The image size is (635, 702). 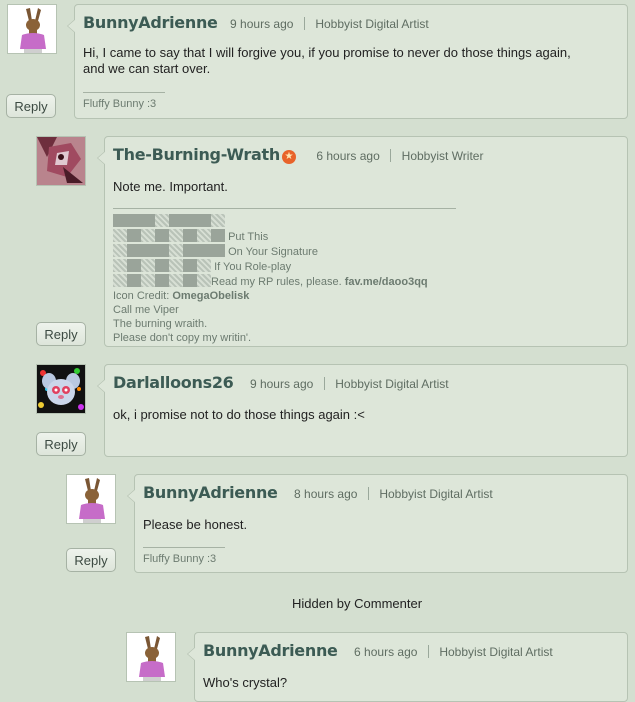 What do you see at coordinates (245, 682) in the screenshot?
I see `comment-text: Who's crystal?` at bounding box center [245, 682].